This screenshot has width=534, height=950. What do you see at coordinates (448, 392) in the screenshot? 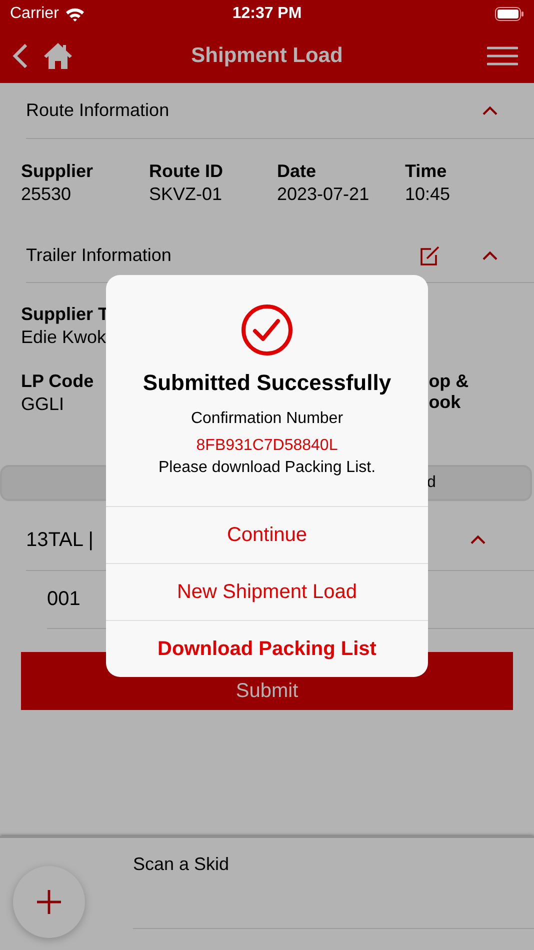
I see `field-label: op & ook` at bounding box center [448, 392].